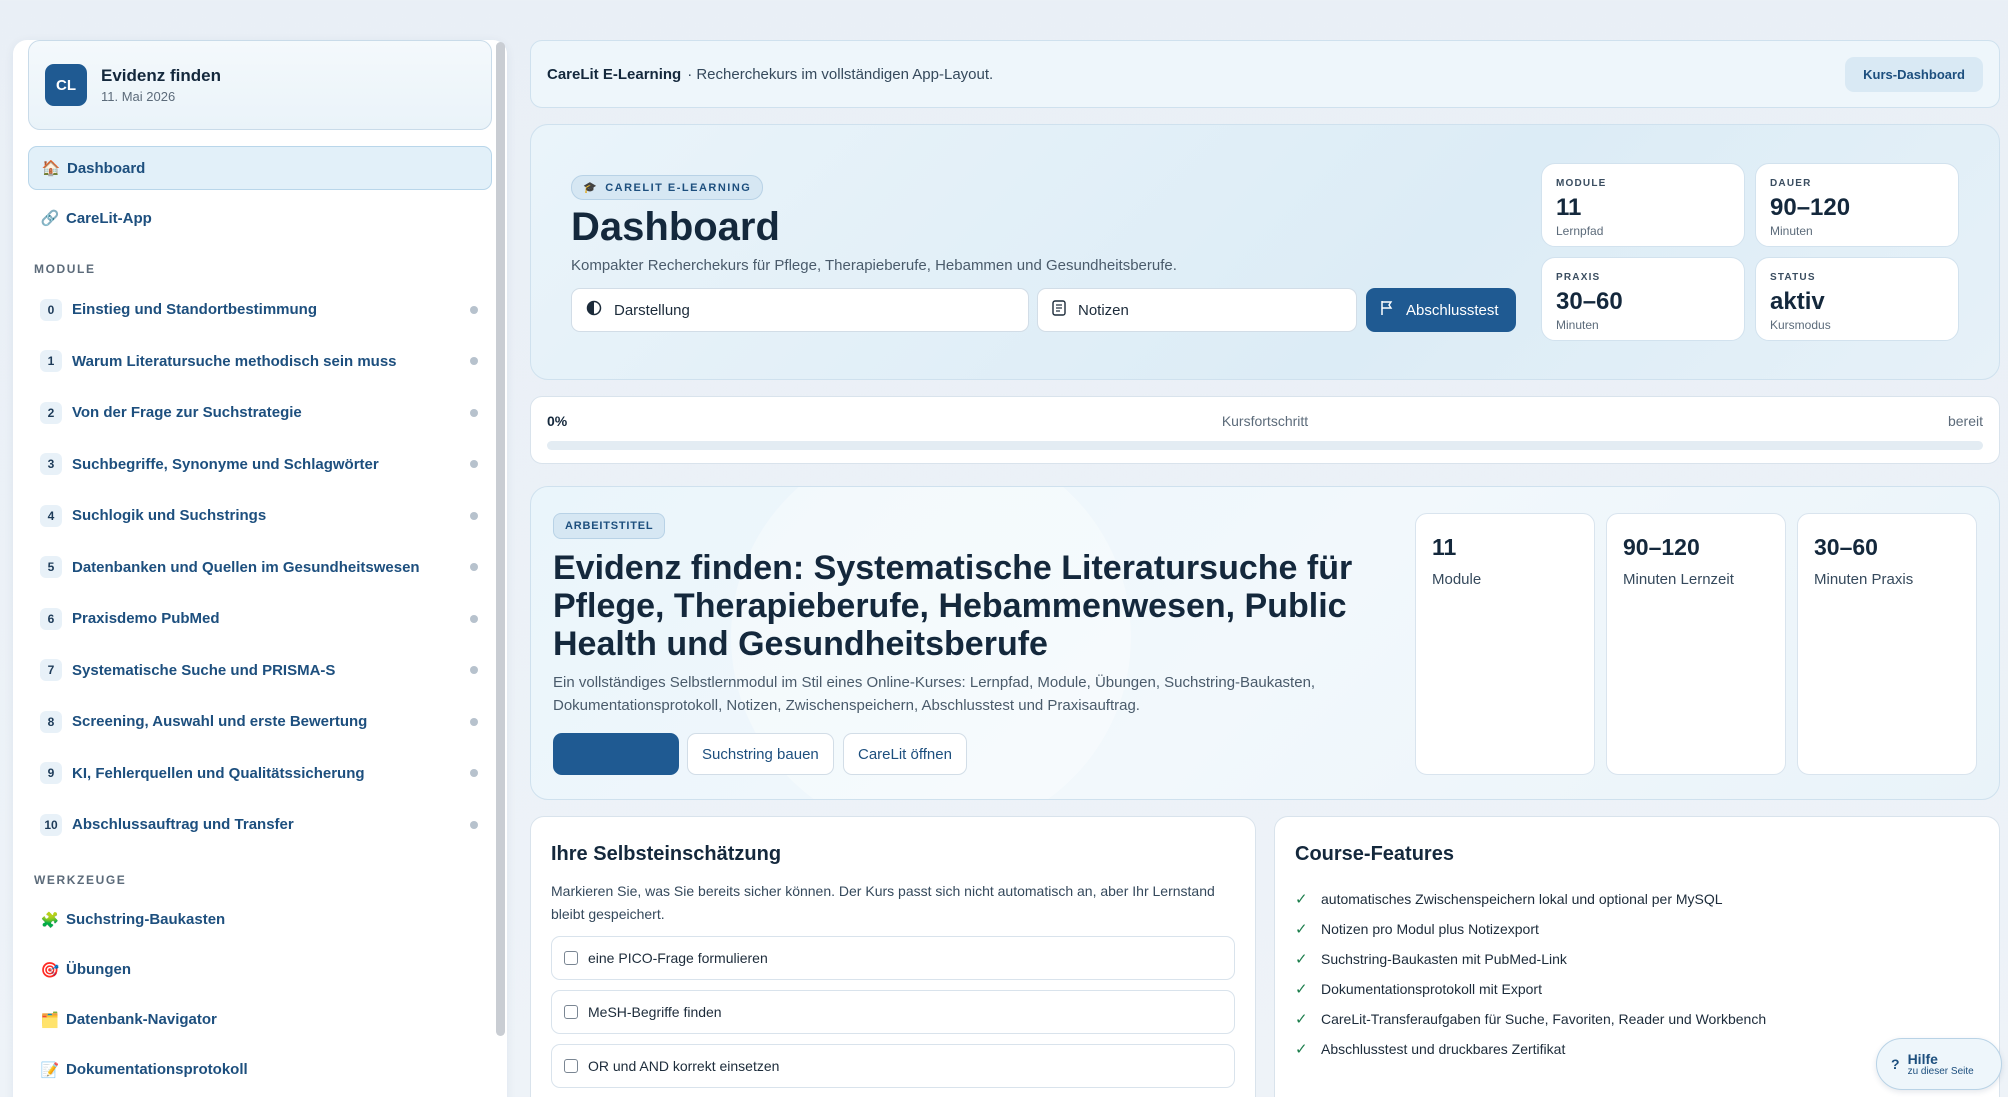  What do you see at coordinates (1457, 579) in the screenshot?
I see `kpi-label: Module` at bounding box center [1457, 579].